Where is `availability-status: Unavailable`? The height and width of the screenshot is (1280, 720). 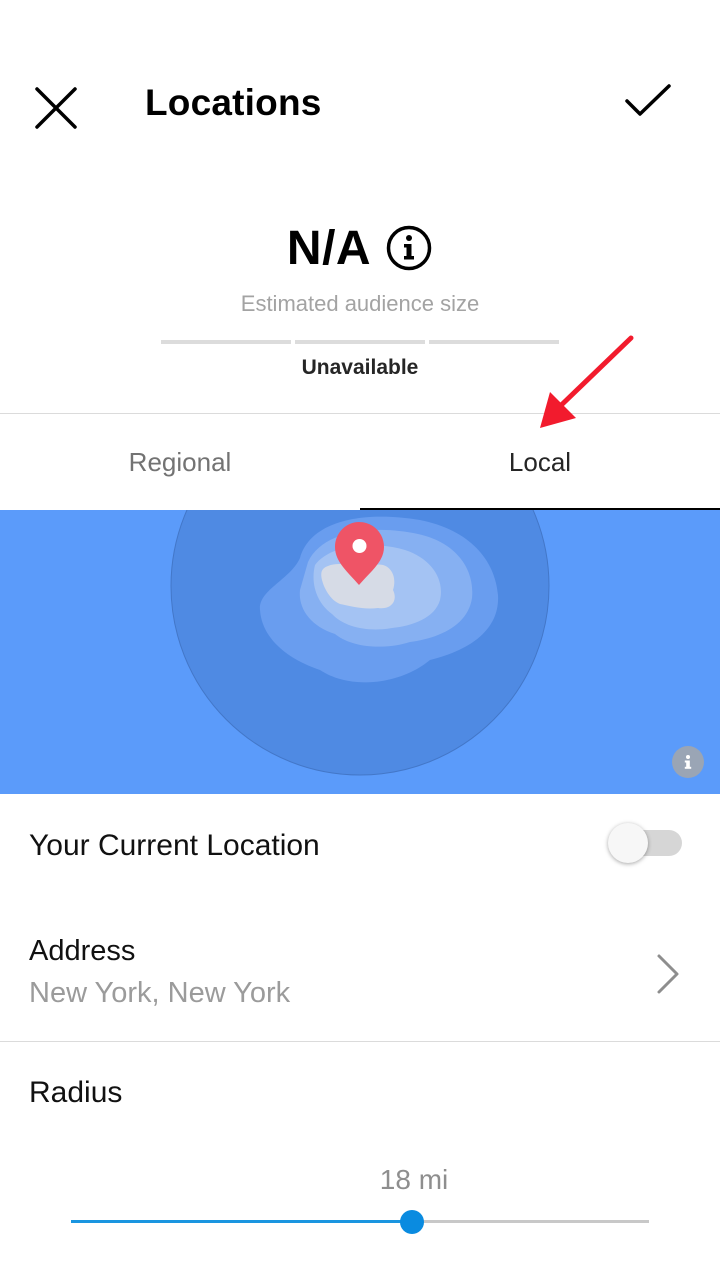
availability-status: Unavailable is located at coordinates (360, 367).